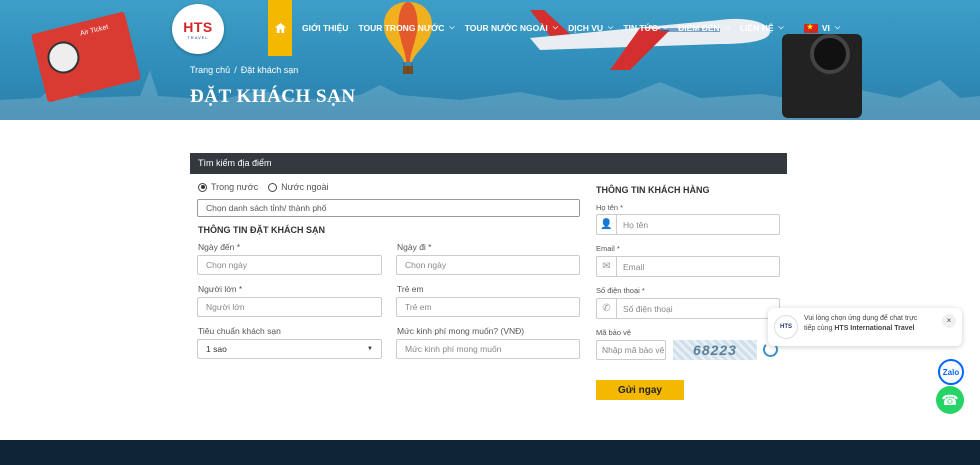 The width and height of the screenshot is (980, 465). I want to click on captcha-input: Nhập mã bảo vệ, so click(631, 350).